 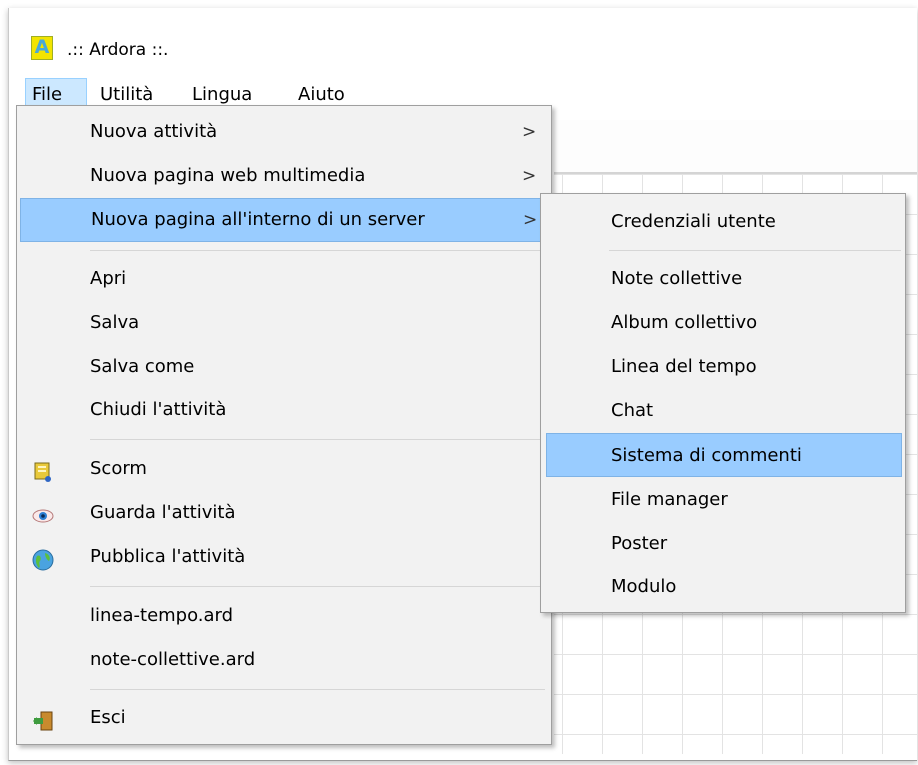 What do you see at coordinates (463, 40) in the screenshot?
I see `title-bar: A .:: Ardora ::.` at bounding box center [463, 40].